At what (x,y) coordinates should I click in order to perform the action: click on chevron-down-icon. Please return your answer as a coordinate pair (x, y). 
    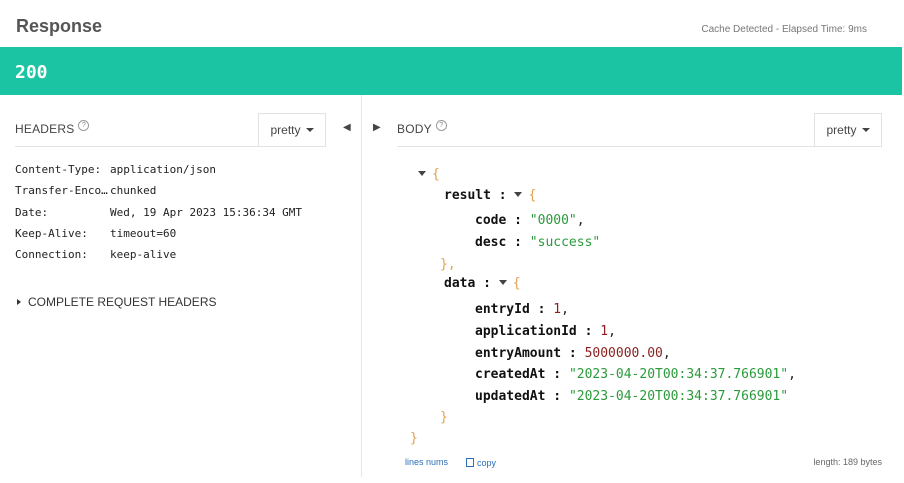
    Looking at the image, I should click on (309, 130).